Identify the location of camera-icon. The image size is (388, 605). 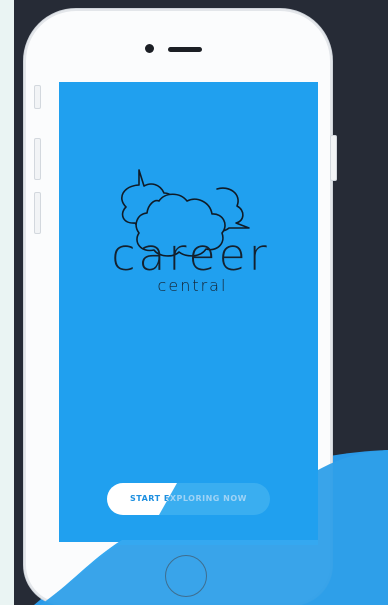
(149, 48).